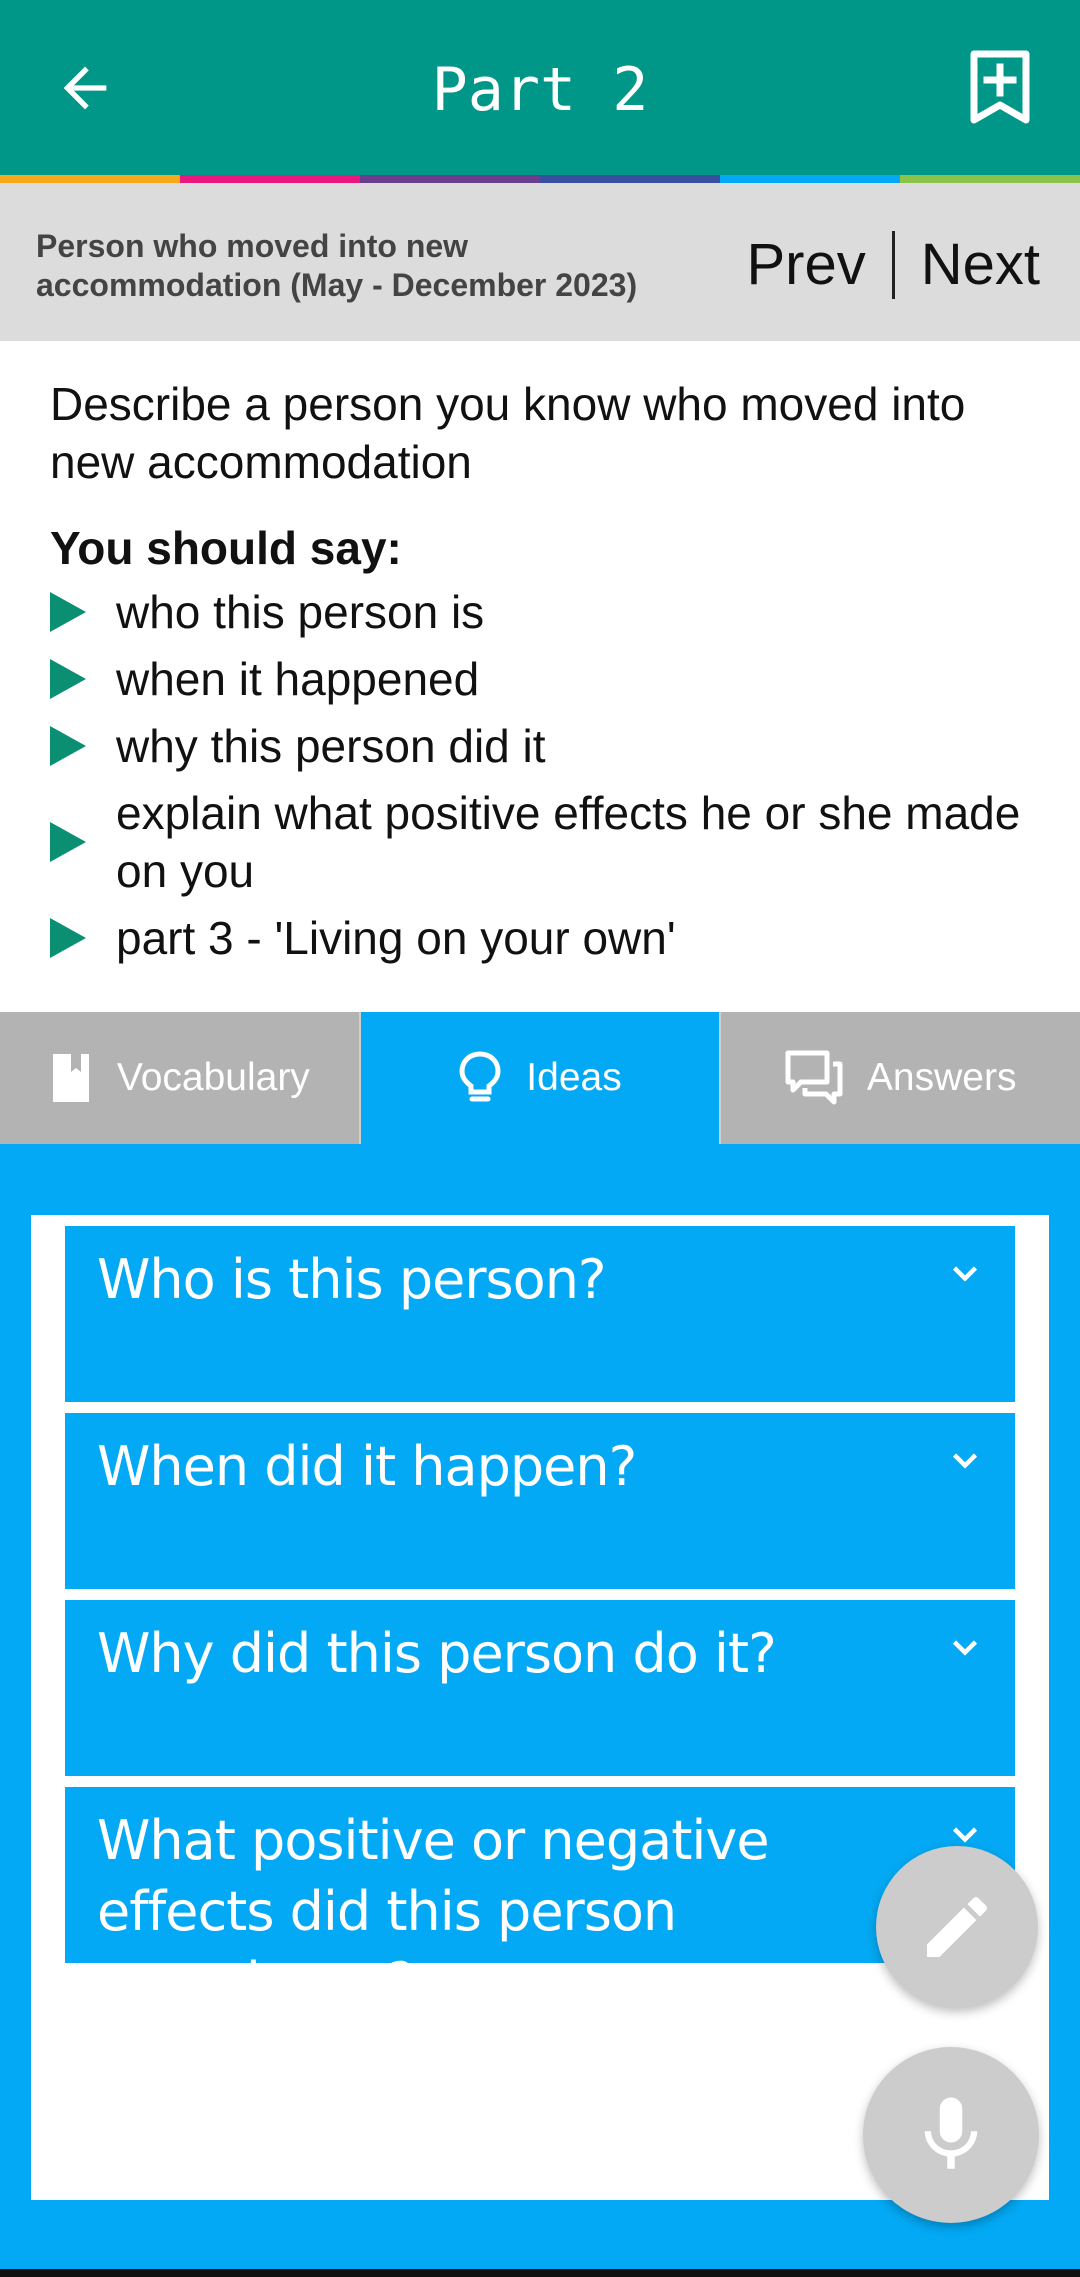 This screenshot has width=1080, height=2277. Describe the element at coordinates (814, 1078) in the screenshot. I see `chat-bubbles-icon` at that location.